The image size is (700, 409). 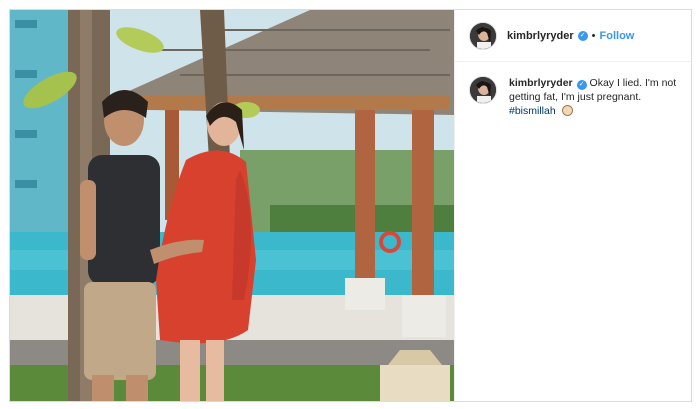 What do you see at coordinates (541, 83) in the screenshot?
I see `caption-username: kimbrlyryder` at bounding box center [541, 83].